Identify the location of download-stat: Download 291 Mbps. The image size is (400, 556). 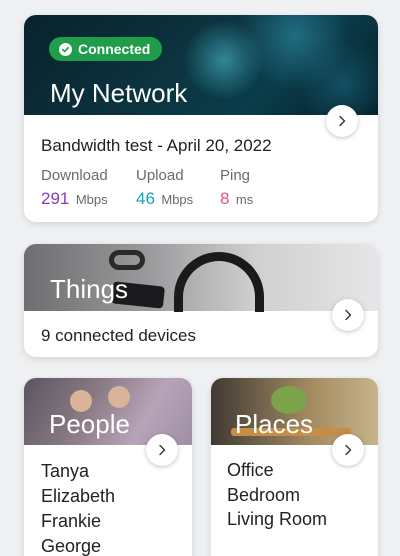
(74, 188).